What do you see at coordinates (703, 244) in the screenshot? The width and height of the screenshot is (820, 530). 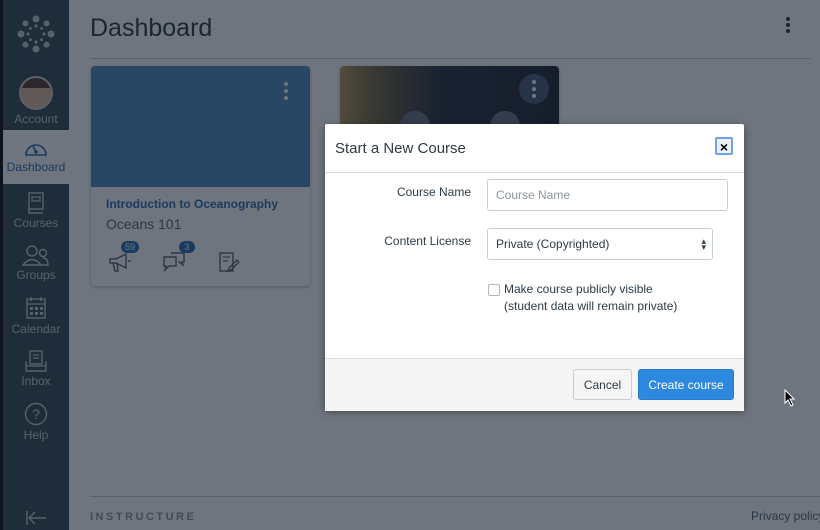 I see `select-arrows-icon: ▴ ▾` at bounding box center [703, 244].